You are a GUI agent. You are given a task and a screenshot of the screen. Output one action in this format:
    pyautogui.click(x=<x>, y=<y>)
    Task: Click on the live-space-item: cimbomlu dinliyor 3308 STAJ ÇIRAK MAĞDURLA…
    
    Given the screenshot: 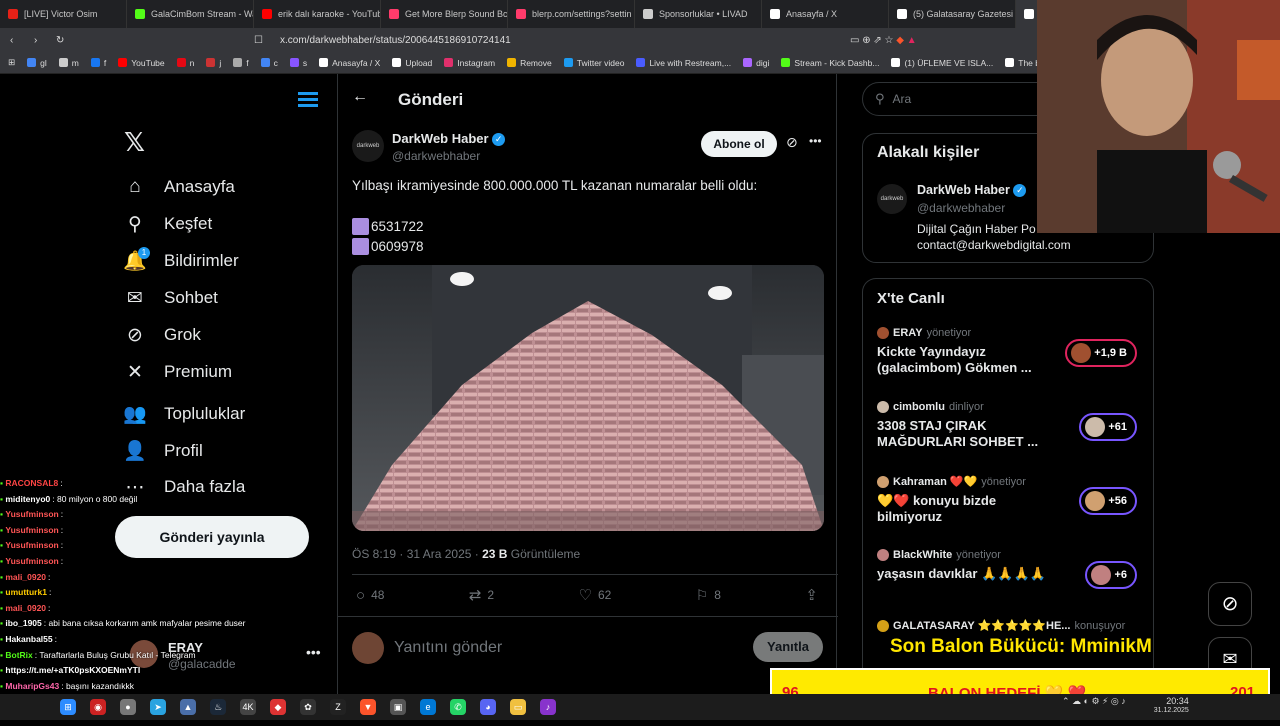 What is the action you would take?
    pyautogui.click(x=1009, y=425)
    